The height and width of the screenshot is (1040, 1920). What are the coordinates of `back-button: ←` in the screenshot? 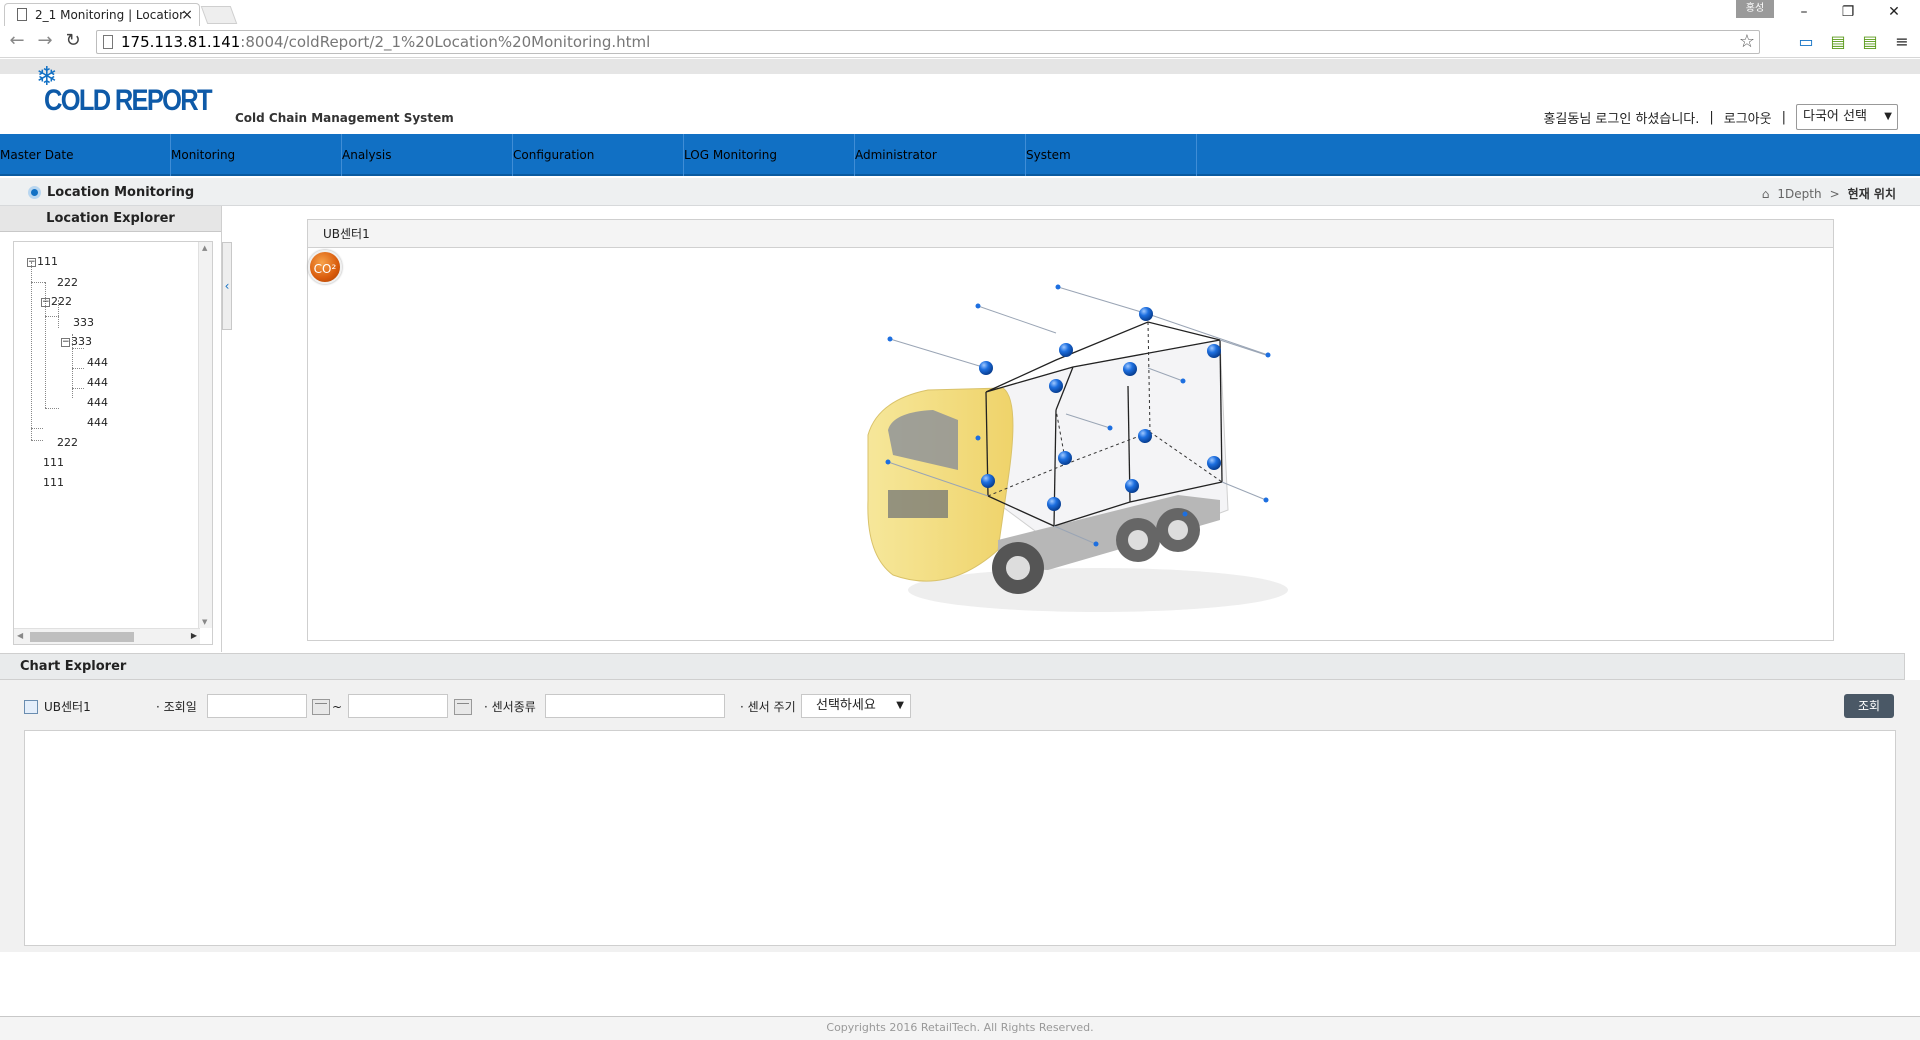 It's located at (17, 42).